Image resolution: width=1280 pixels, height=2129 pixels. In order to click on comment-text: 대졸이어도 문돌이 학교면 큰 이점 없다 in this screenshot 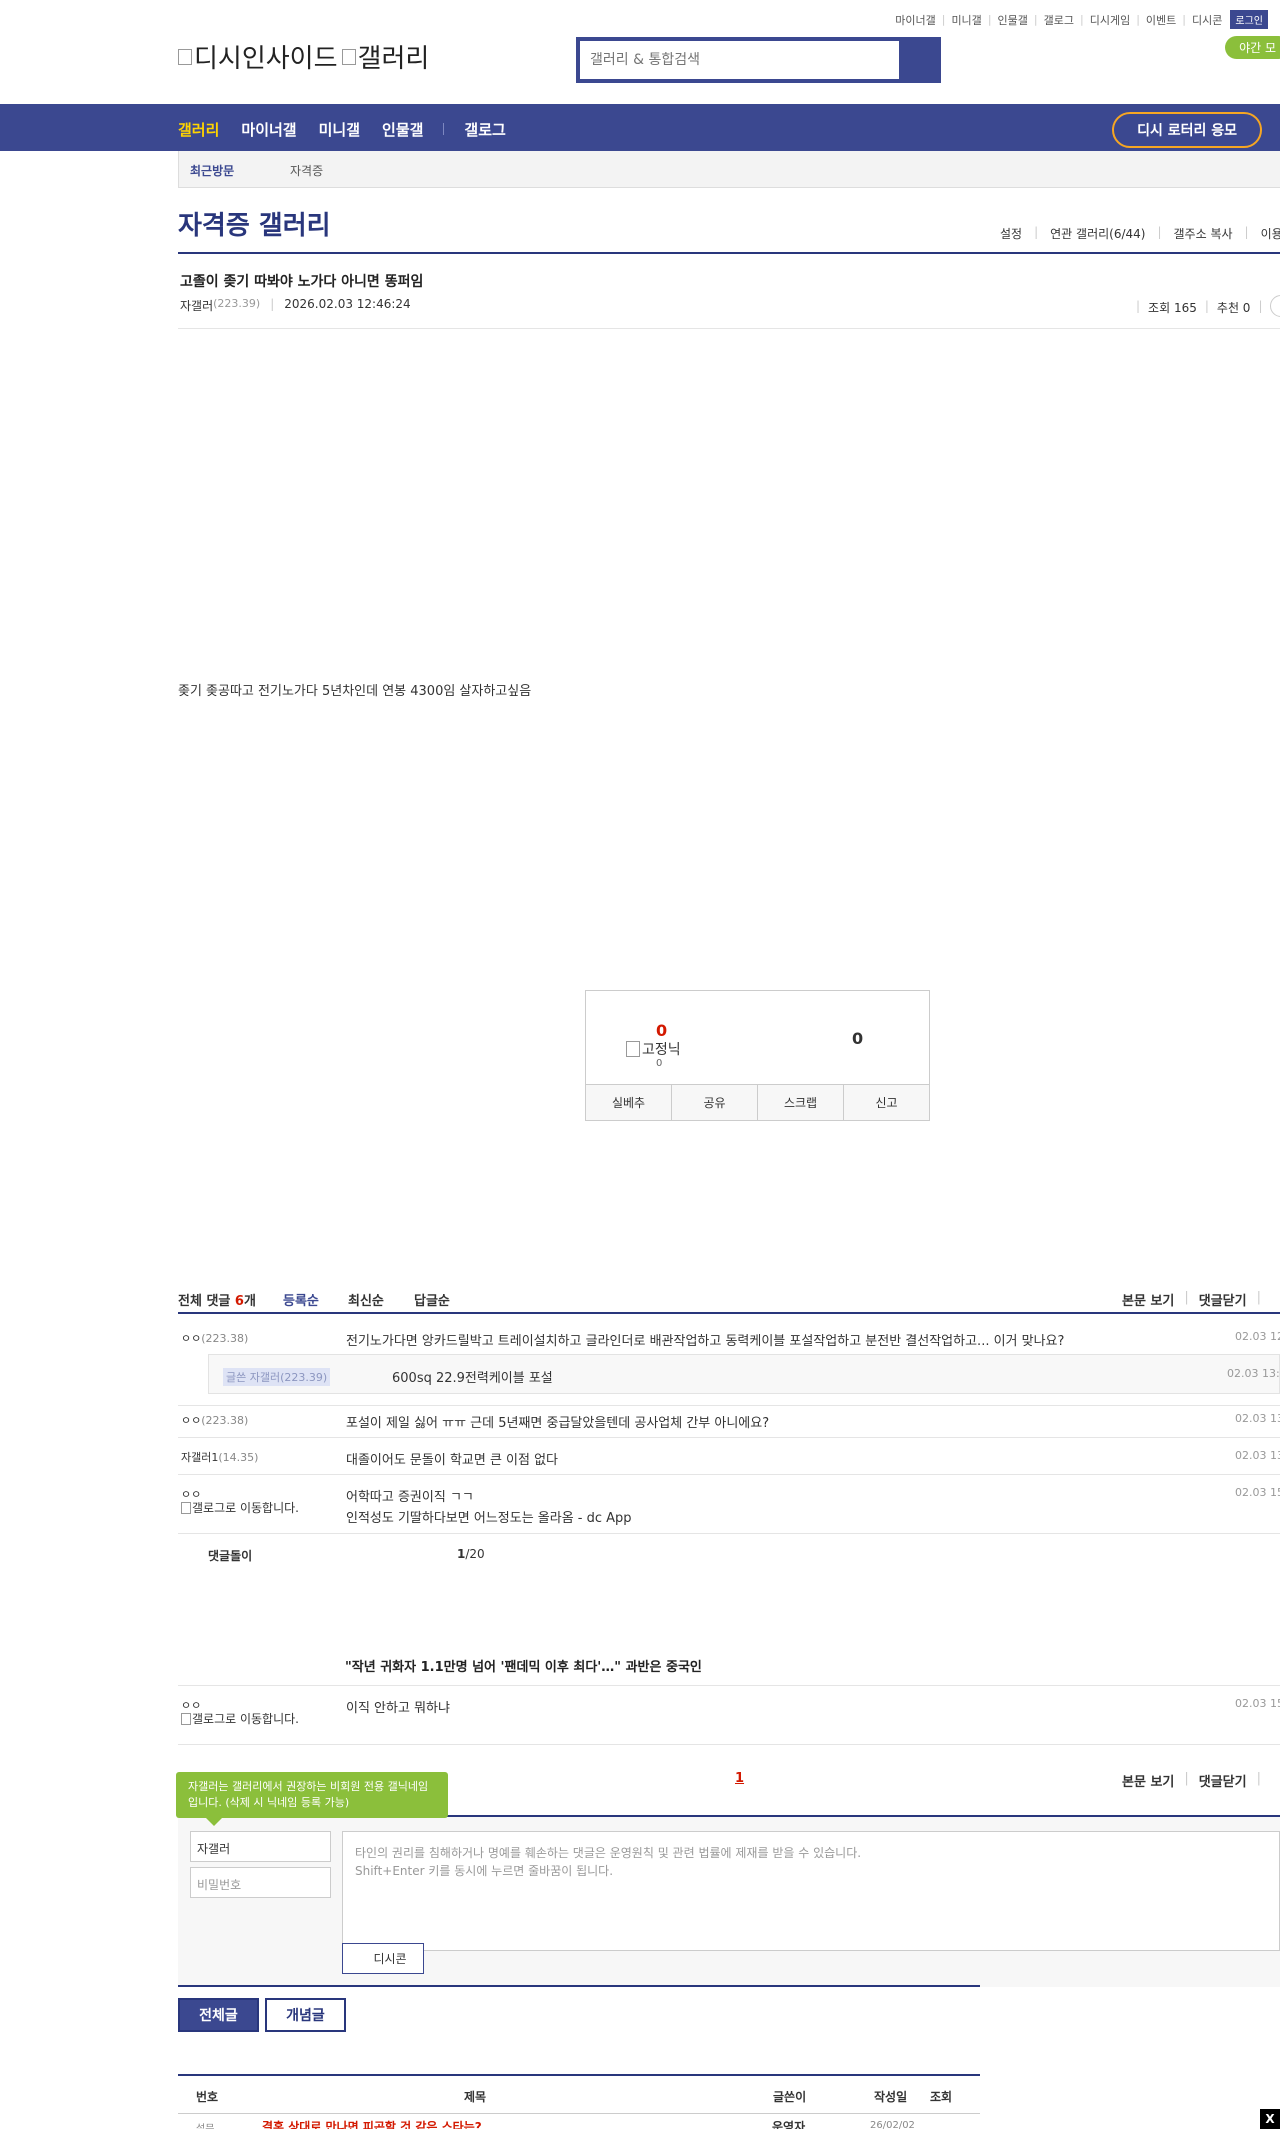, I will do `click(452, 1460)`.